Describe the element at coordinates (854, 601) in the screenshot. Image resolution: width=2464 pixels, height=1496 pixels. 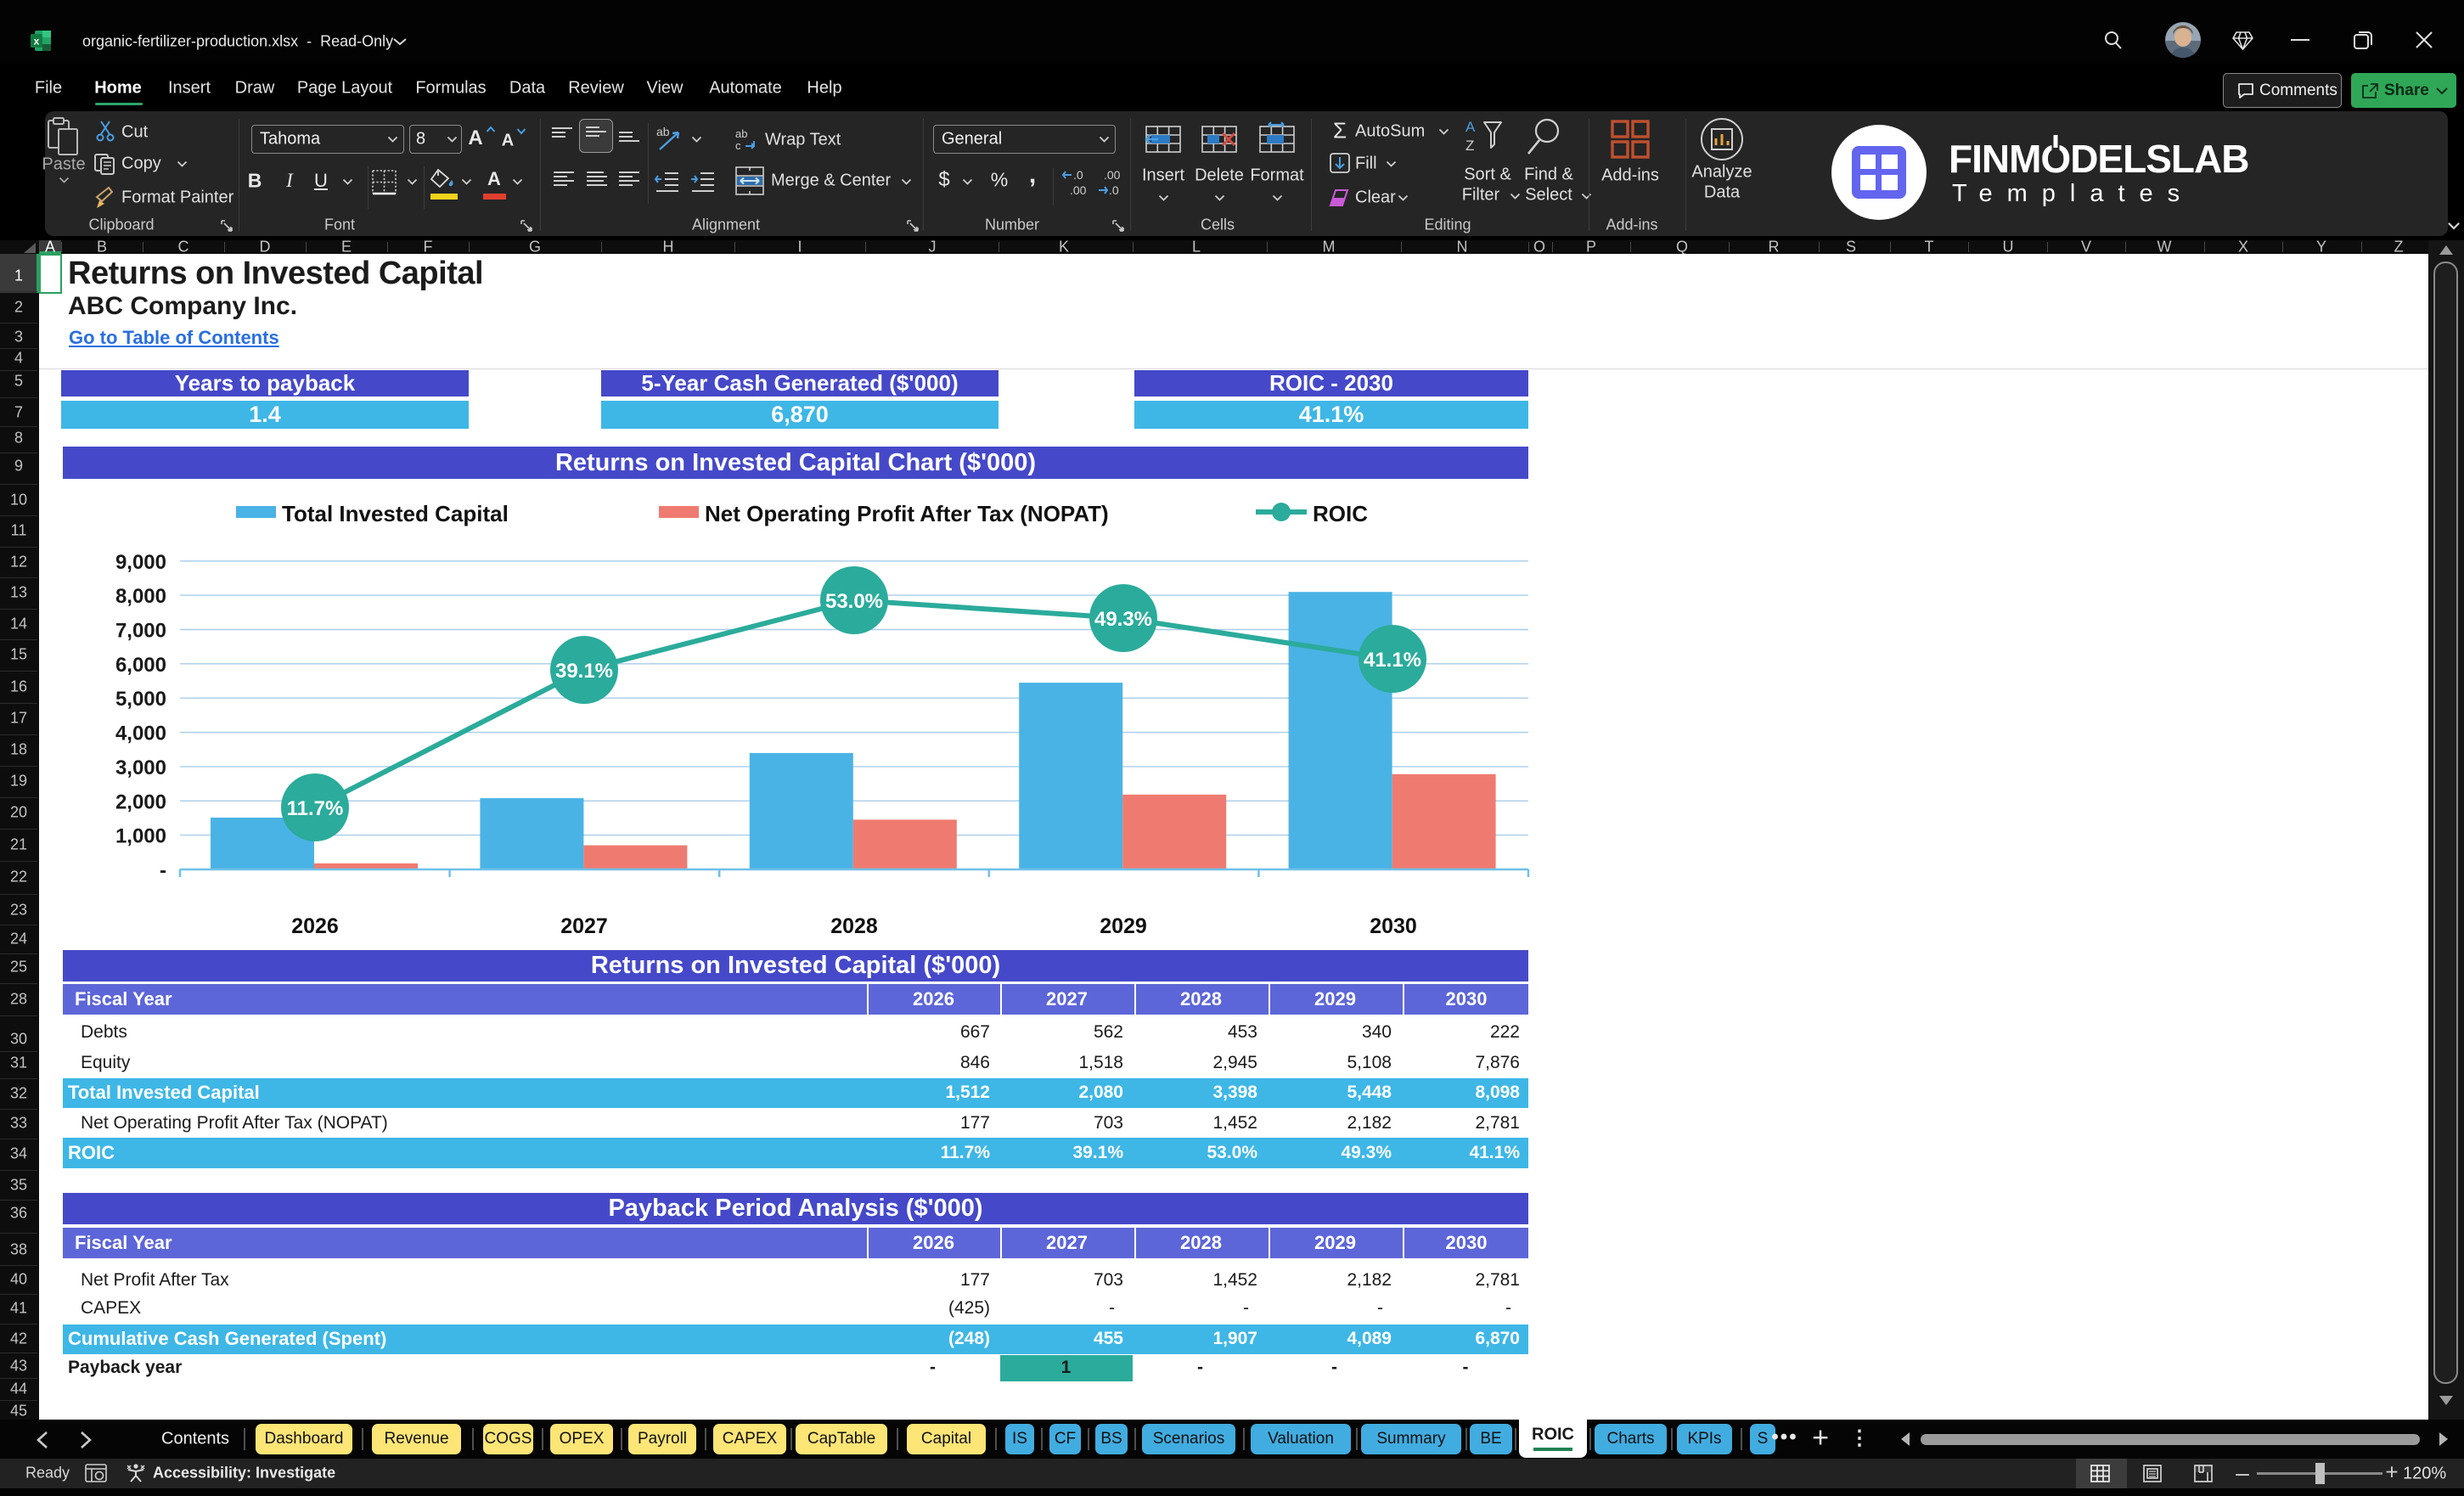
I see `svg-text: 53.0%` at that location.